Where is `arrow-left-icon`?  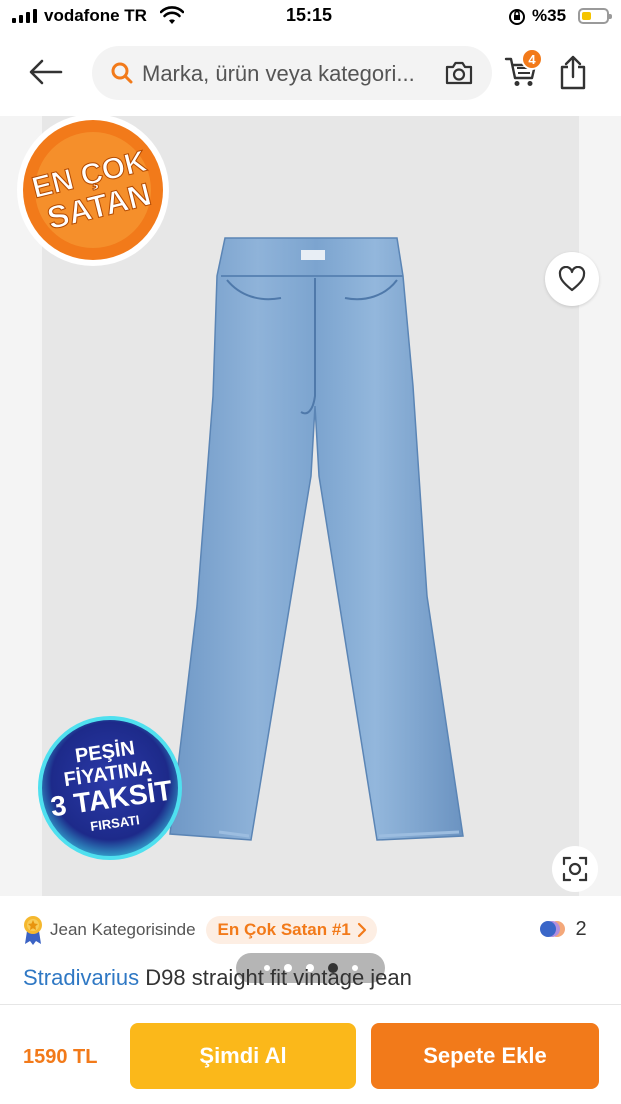
arrow-left-icon is located at coordinates (46, 72).